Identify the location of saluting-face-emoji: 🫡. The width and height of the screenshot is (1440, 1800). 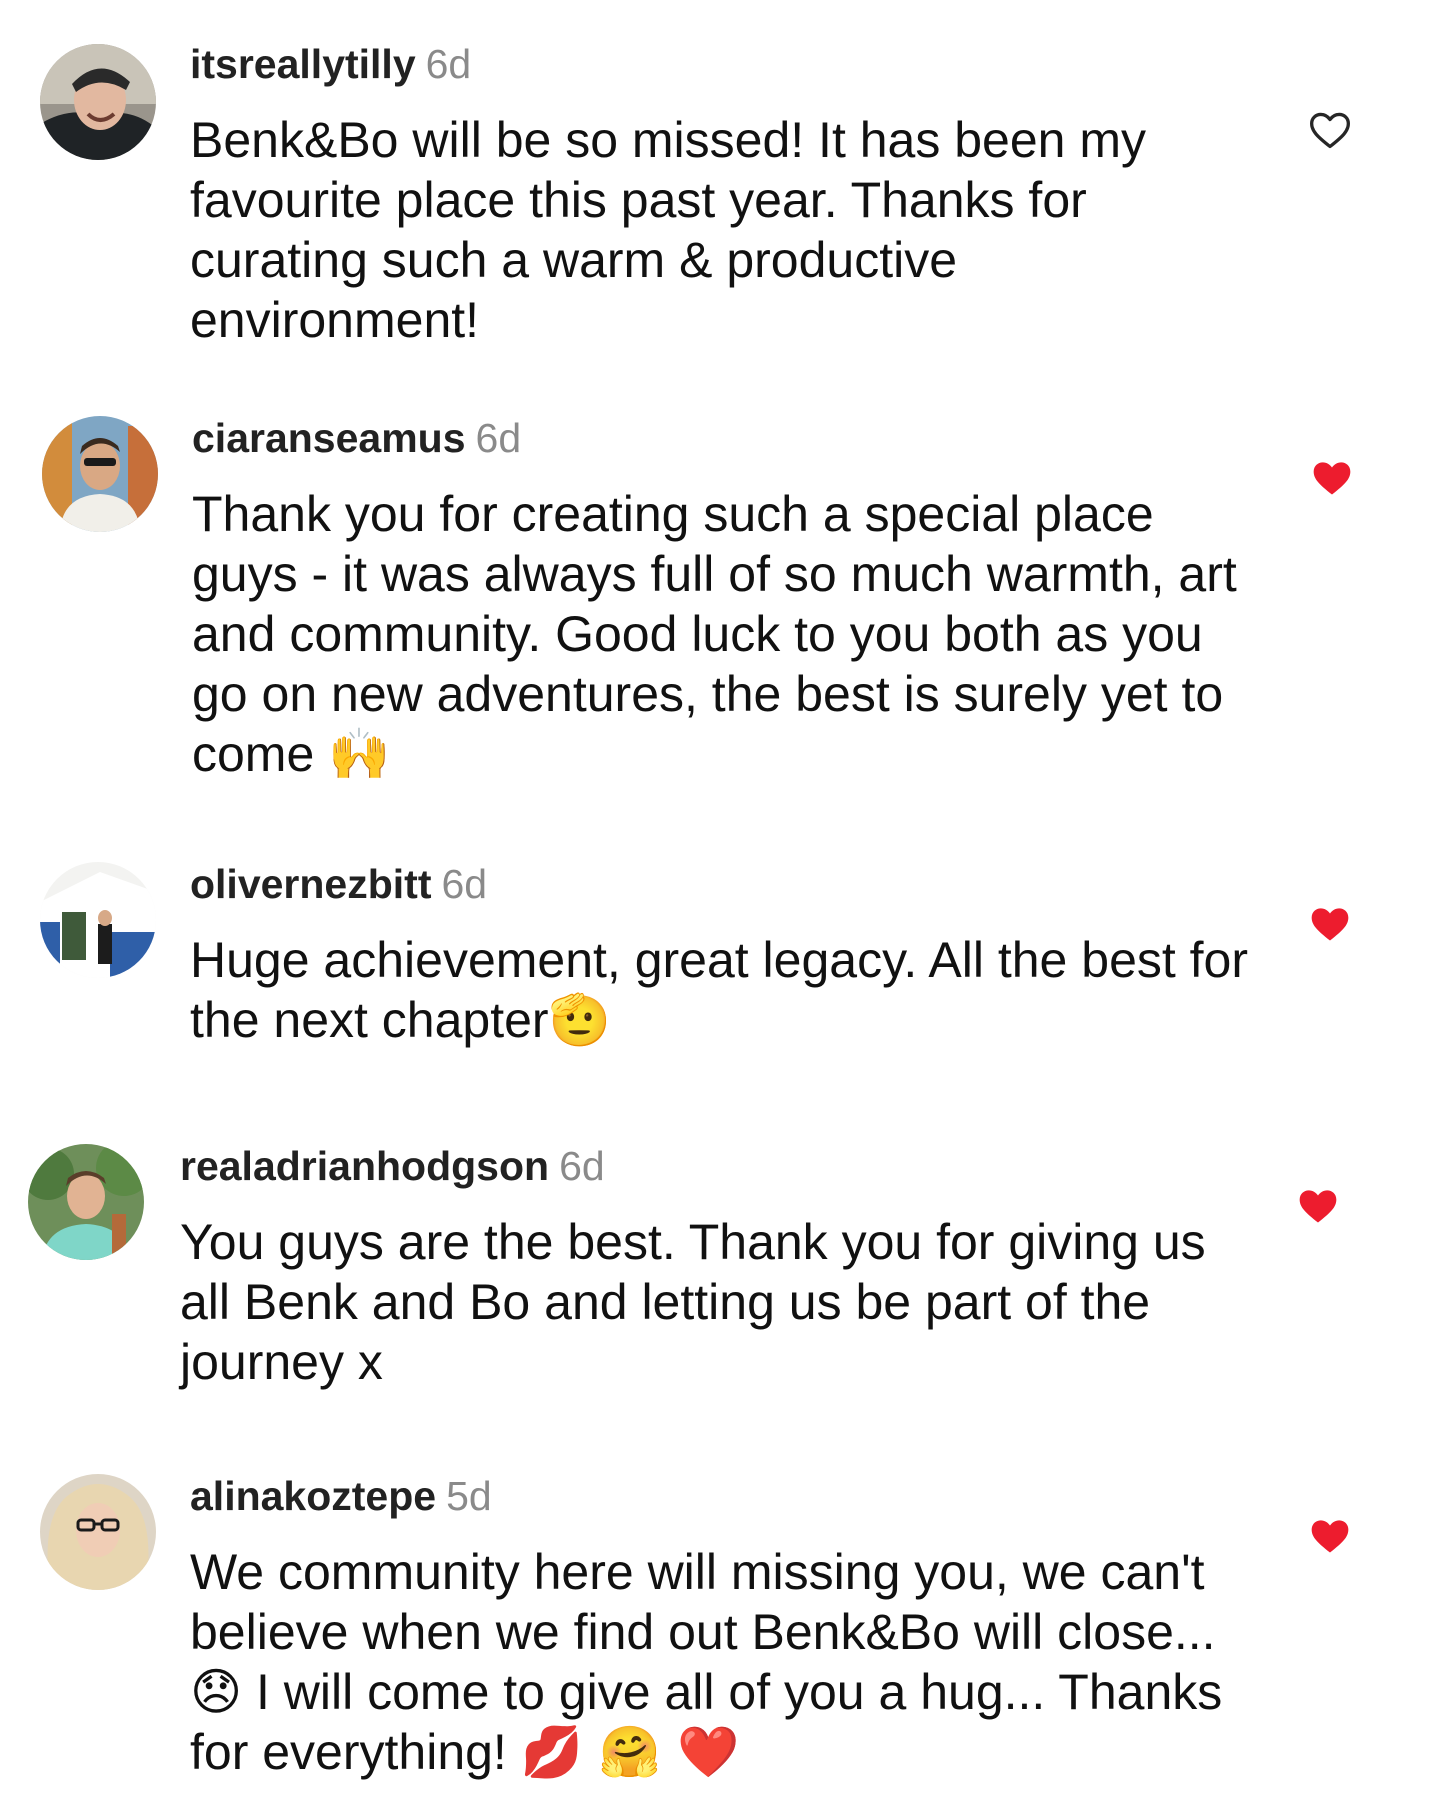
(579, 1020).